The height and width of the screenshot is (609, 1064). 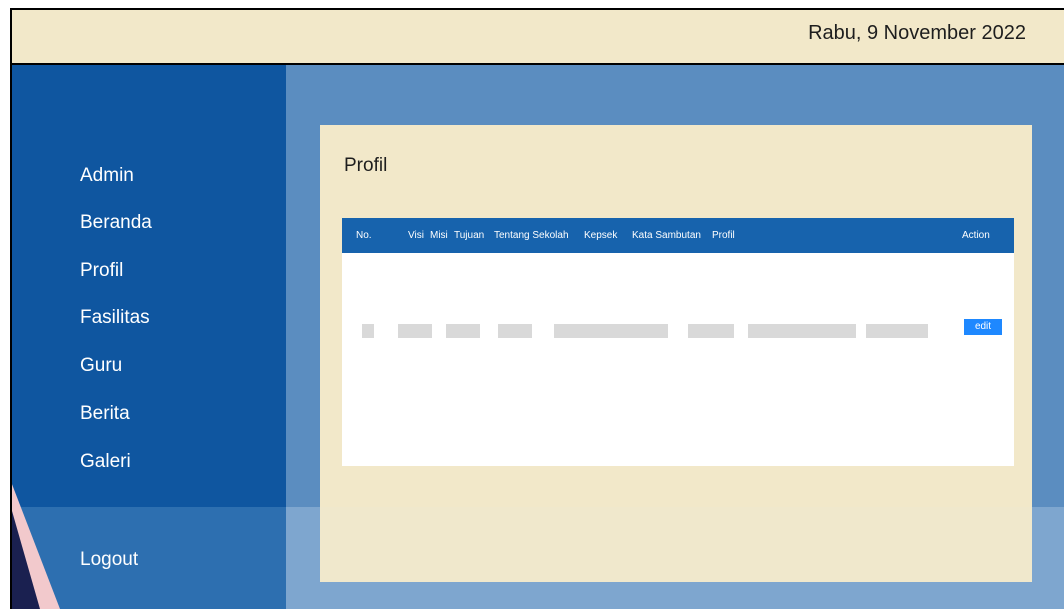 I want to click on cell-placeholder-kata-sambutan, so click(x=802, y=331).